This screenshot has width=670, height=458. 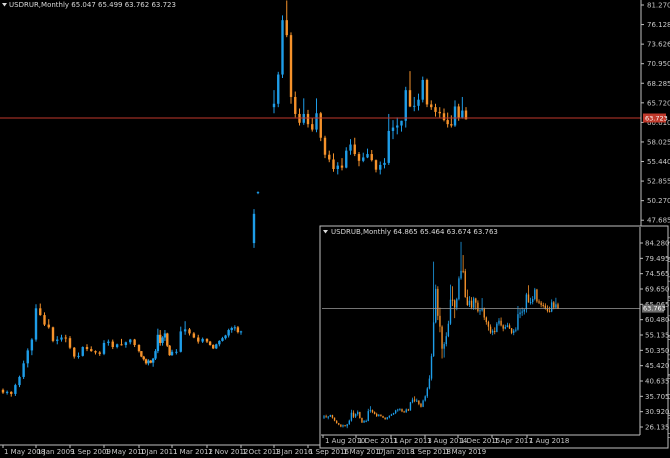 I want to click on current-price-tag: 63.723, so click(x=655, y=118).